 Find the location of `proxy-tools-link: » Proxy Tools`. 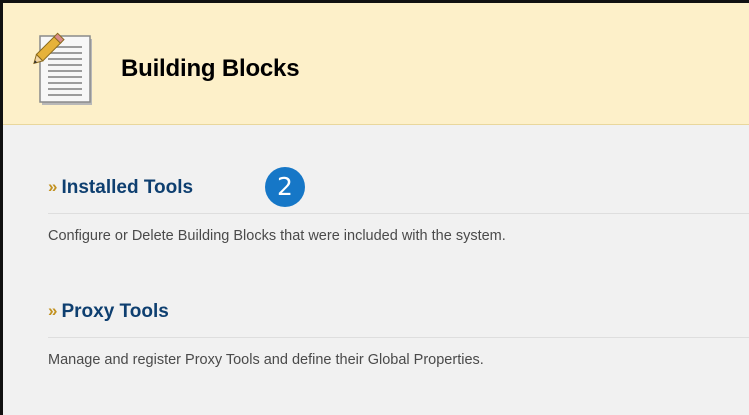

proxy-tools-link: » Proxy Tools is located at coordinates (108, 312).